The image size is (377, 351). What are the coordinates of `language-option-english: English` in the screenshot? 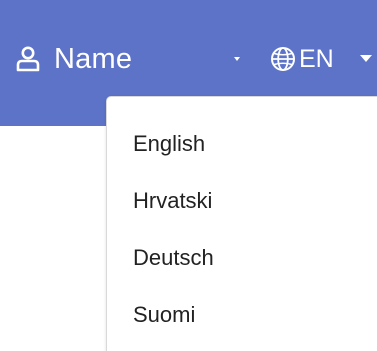 It's located at (169, 144).